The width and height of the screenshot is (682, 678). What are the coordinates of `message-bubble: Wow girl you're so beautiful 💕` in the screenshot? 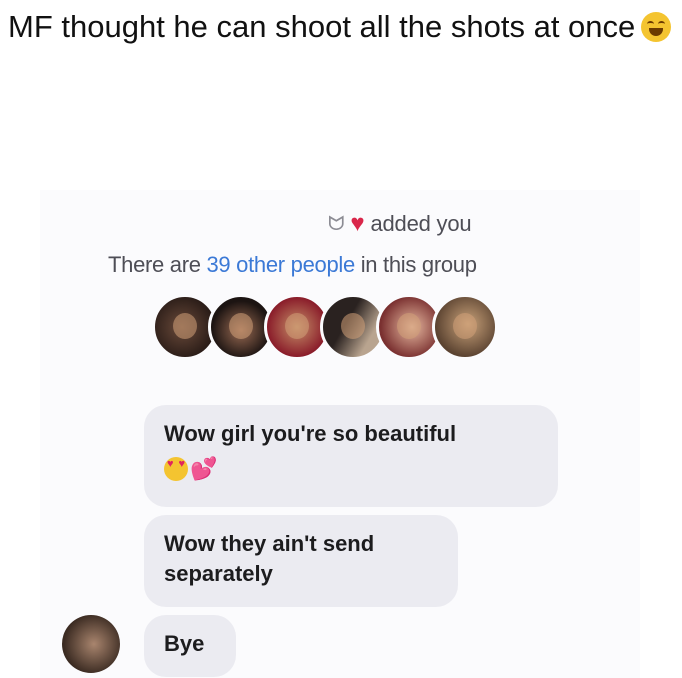 It's located at (351, 456).